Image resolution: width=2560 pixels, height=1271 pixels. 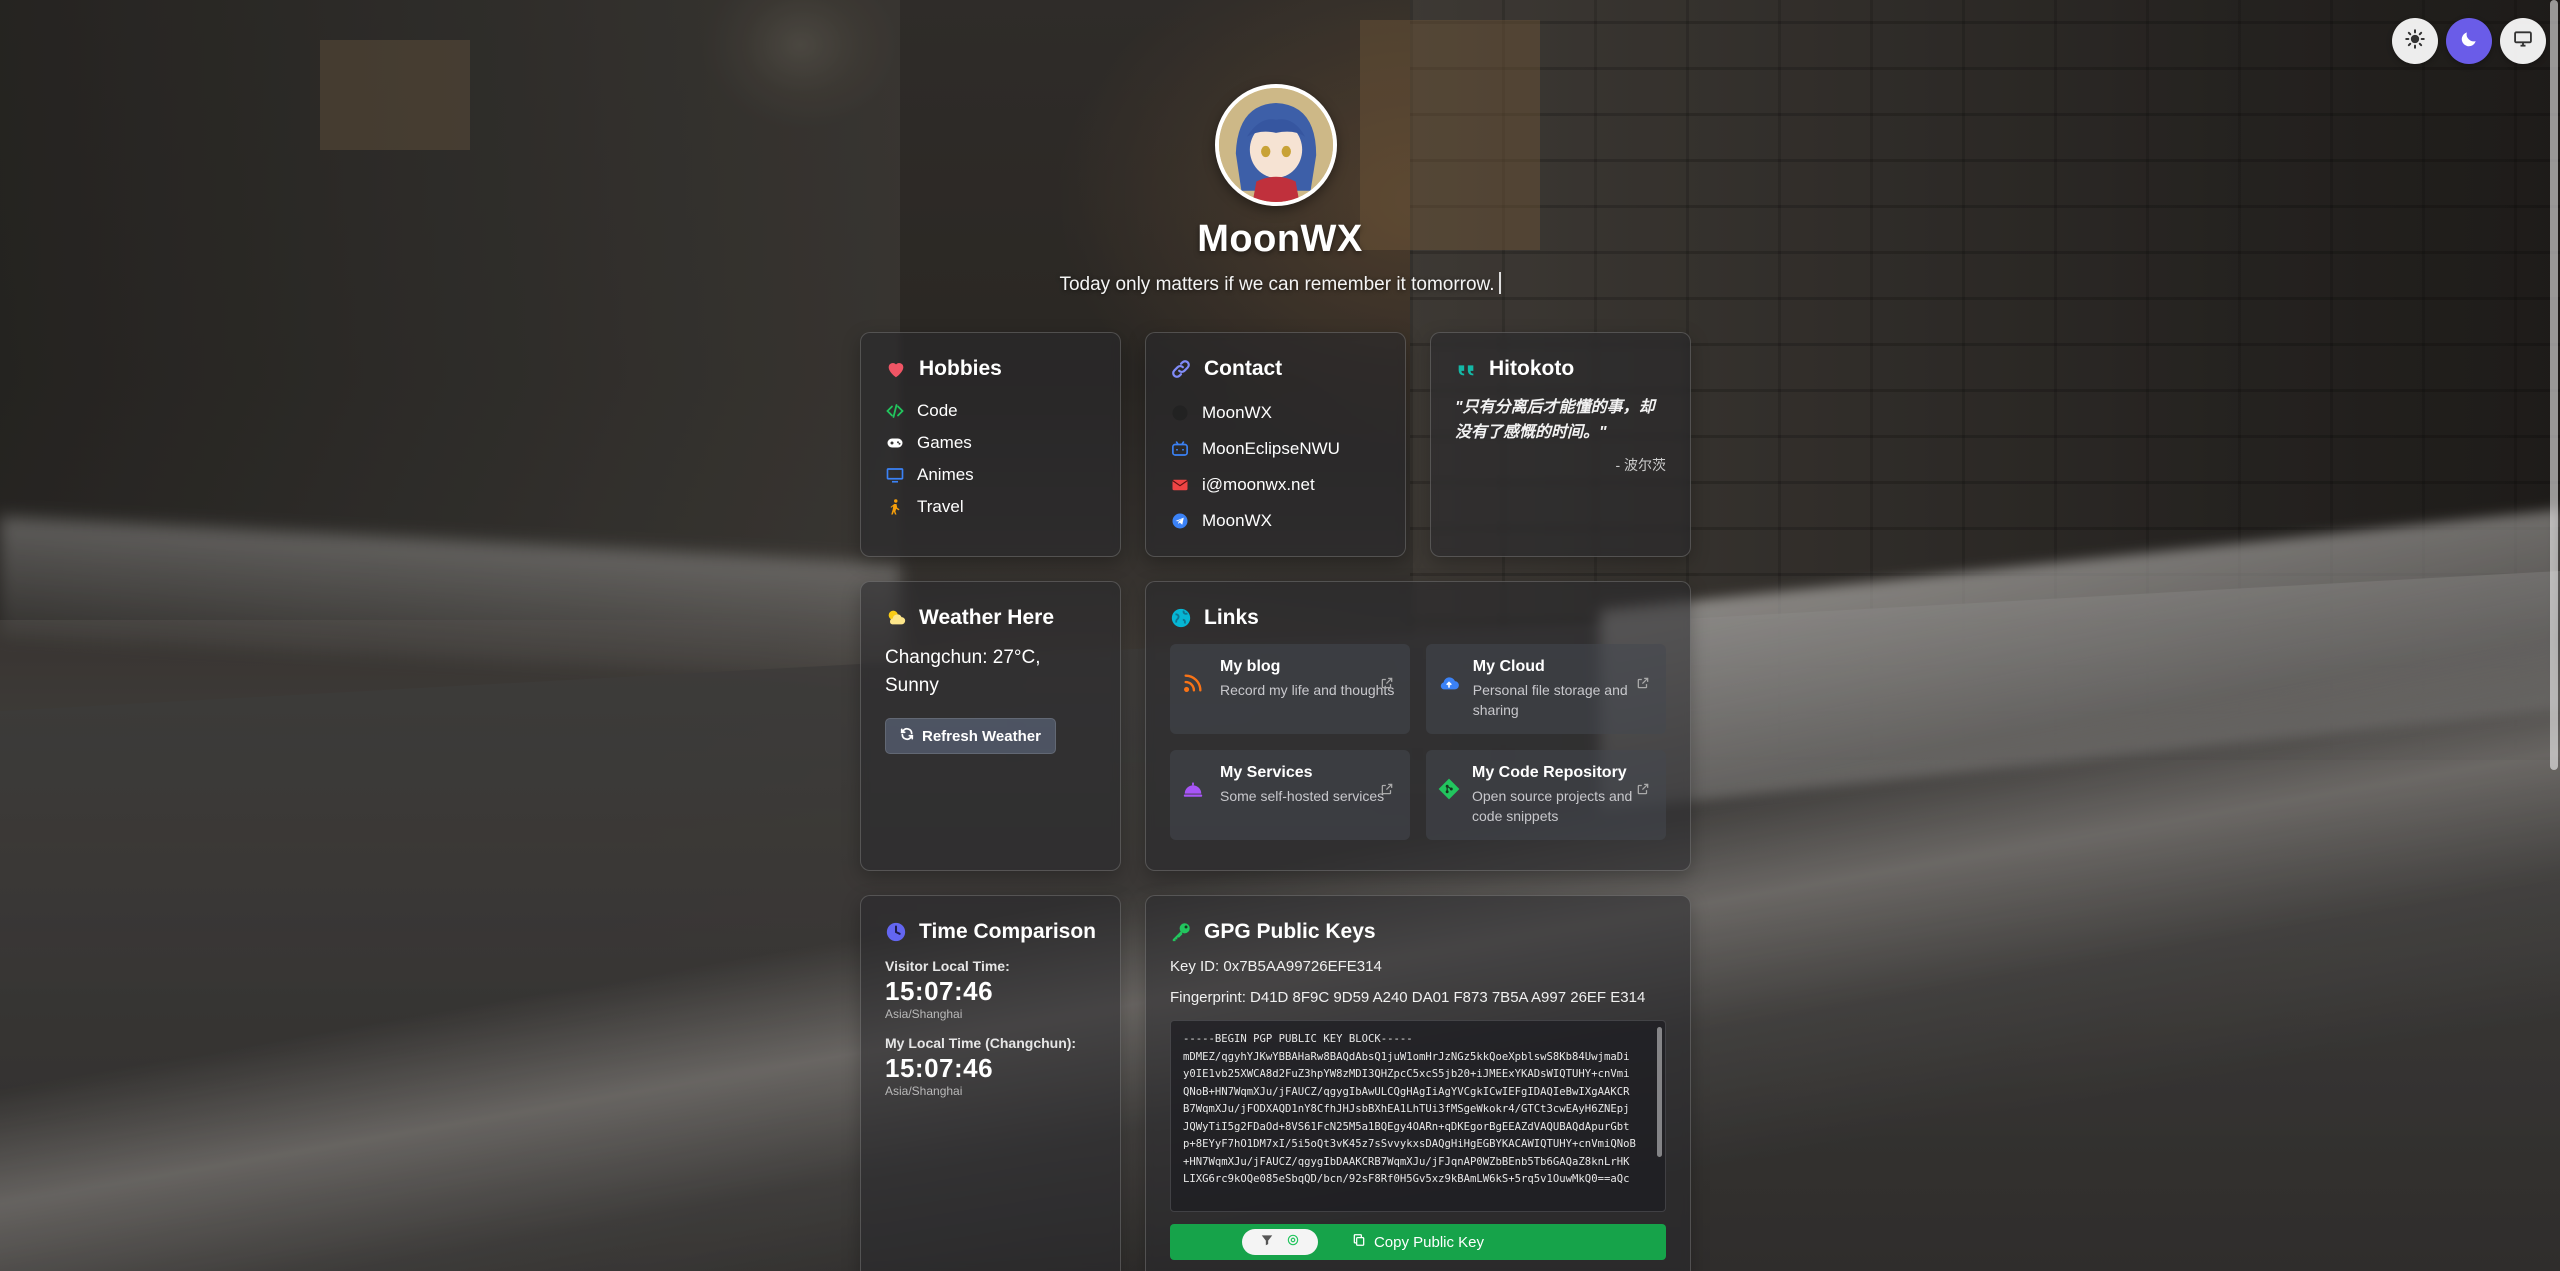 I want to click on gpg-scrollbar, so click(x=1659, y=1092).